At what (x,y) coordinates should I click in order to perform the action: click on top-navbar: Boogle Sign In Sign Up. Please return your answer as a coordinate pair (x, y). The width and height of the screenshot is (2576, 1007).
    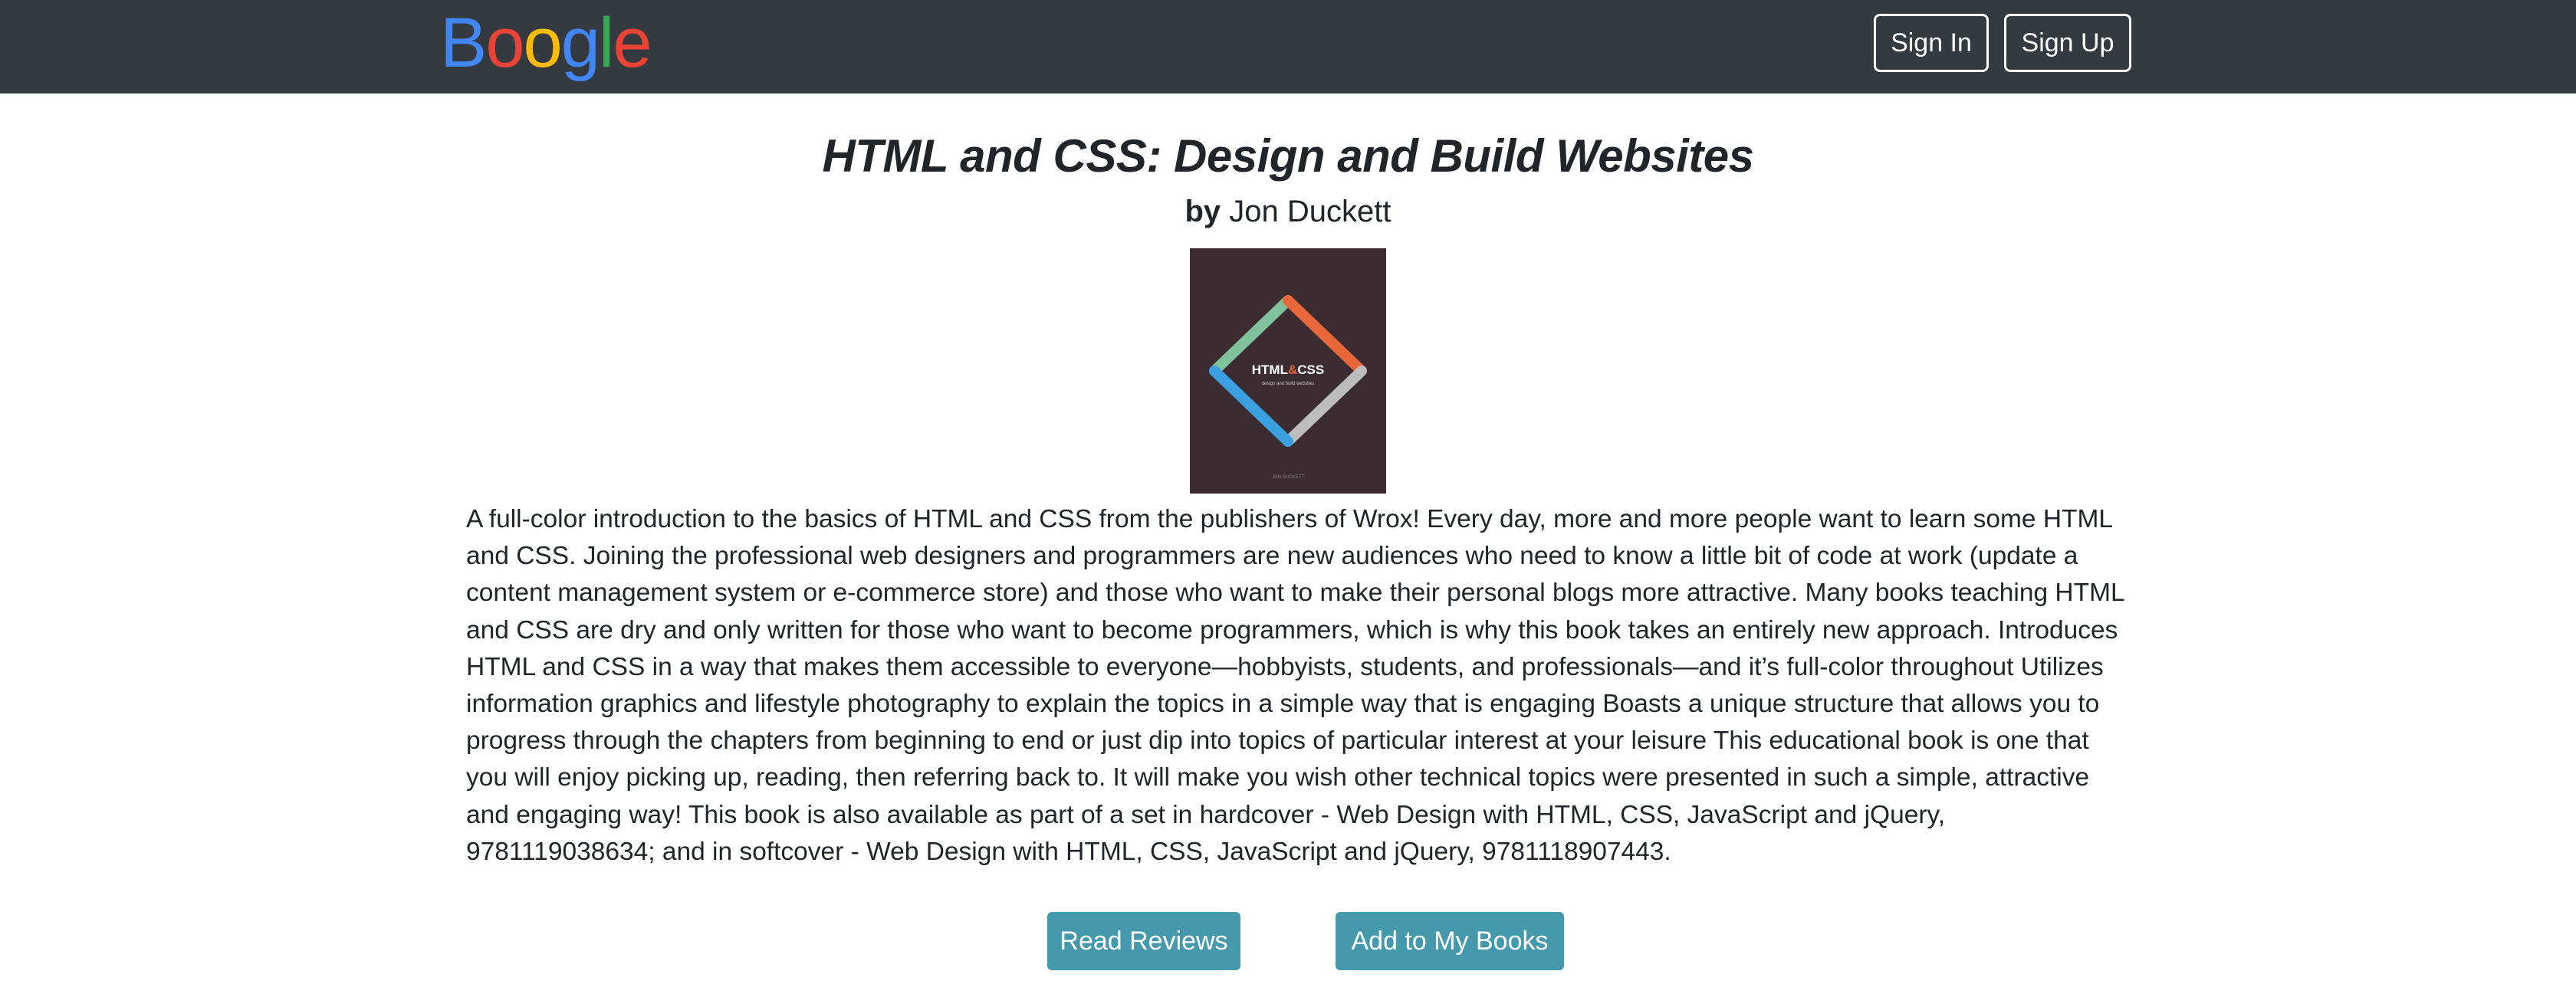
    Looking at the image, I should click on (1288, 46).